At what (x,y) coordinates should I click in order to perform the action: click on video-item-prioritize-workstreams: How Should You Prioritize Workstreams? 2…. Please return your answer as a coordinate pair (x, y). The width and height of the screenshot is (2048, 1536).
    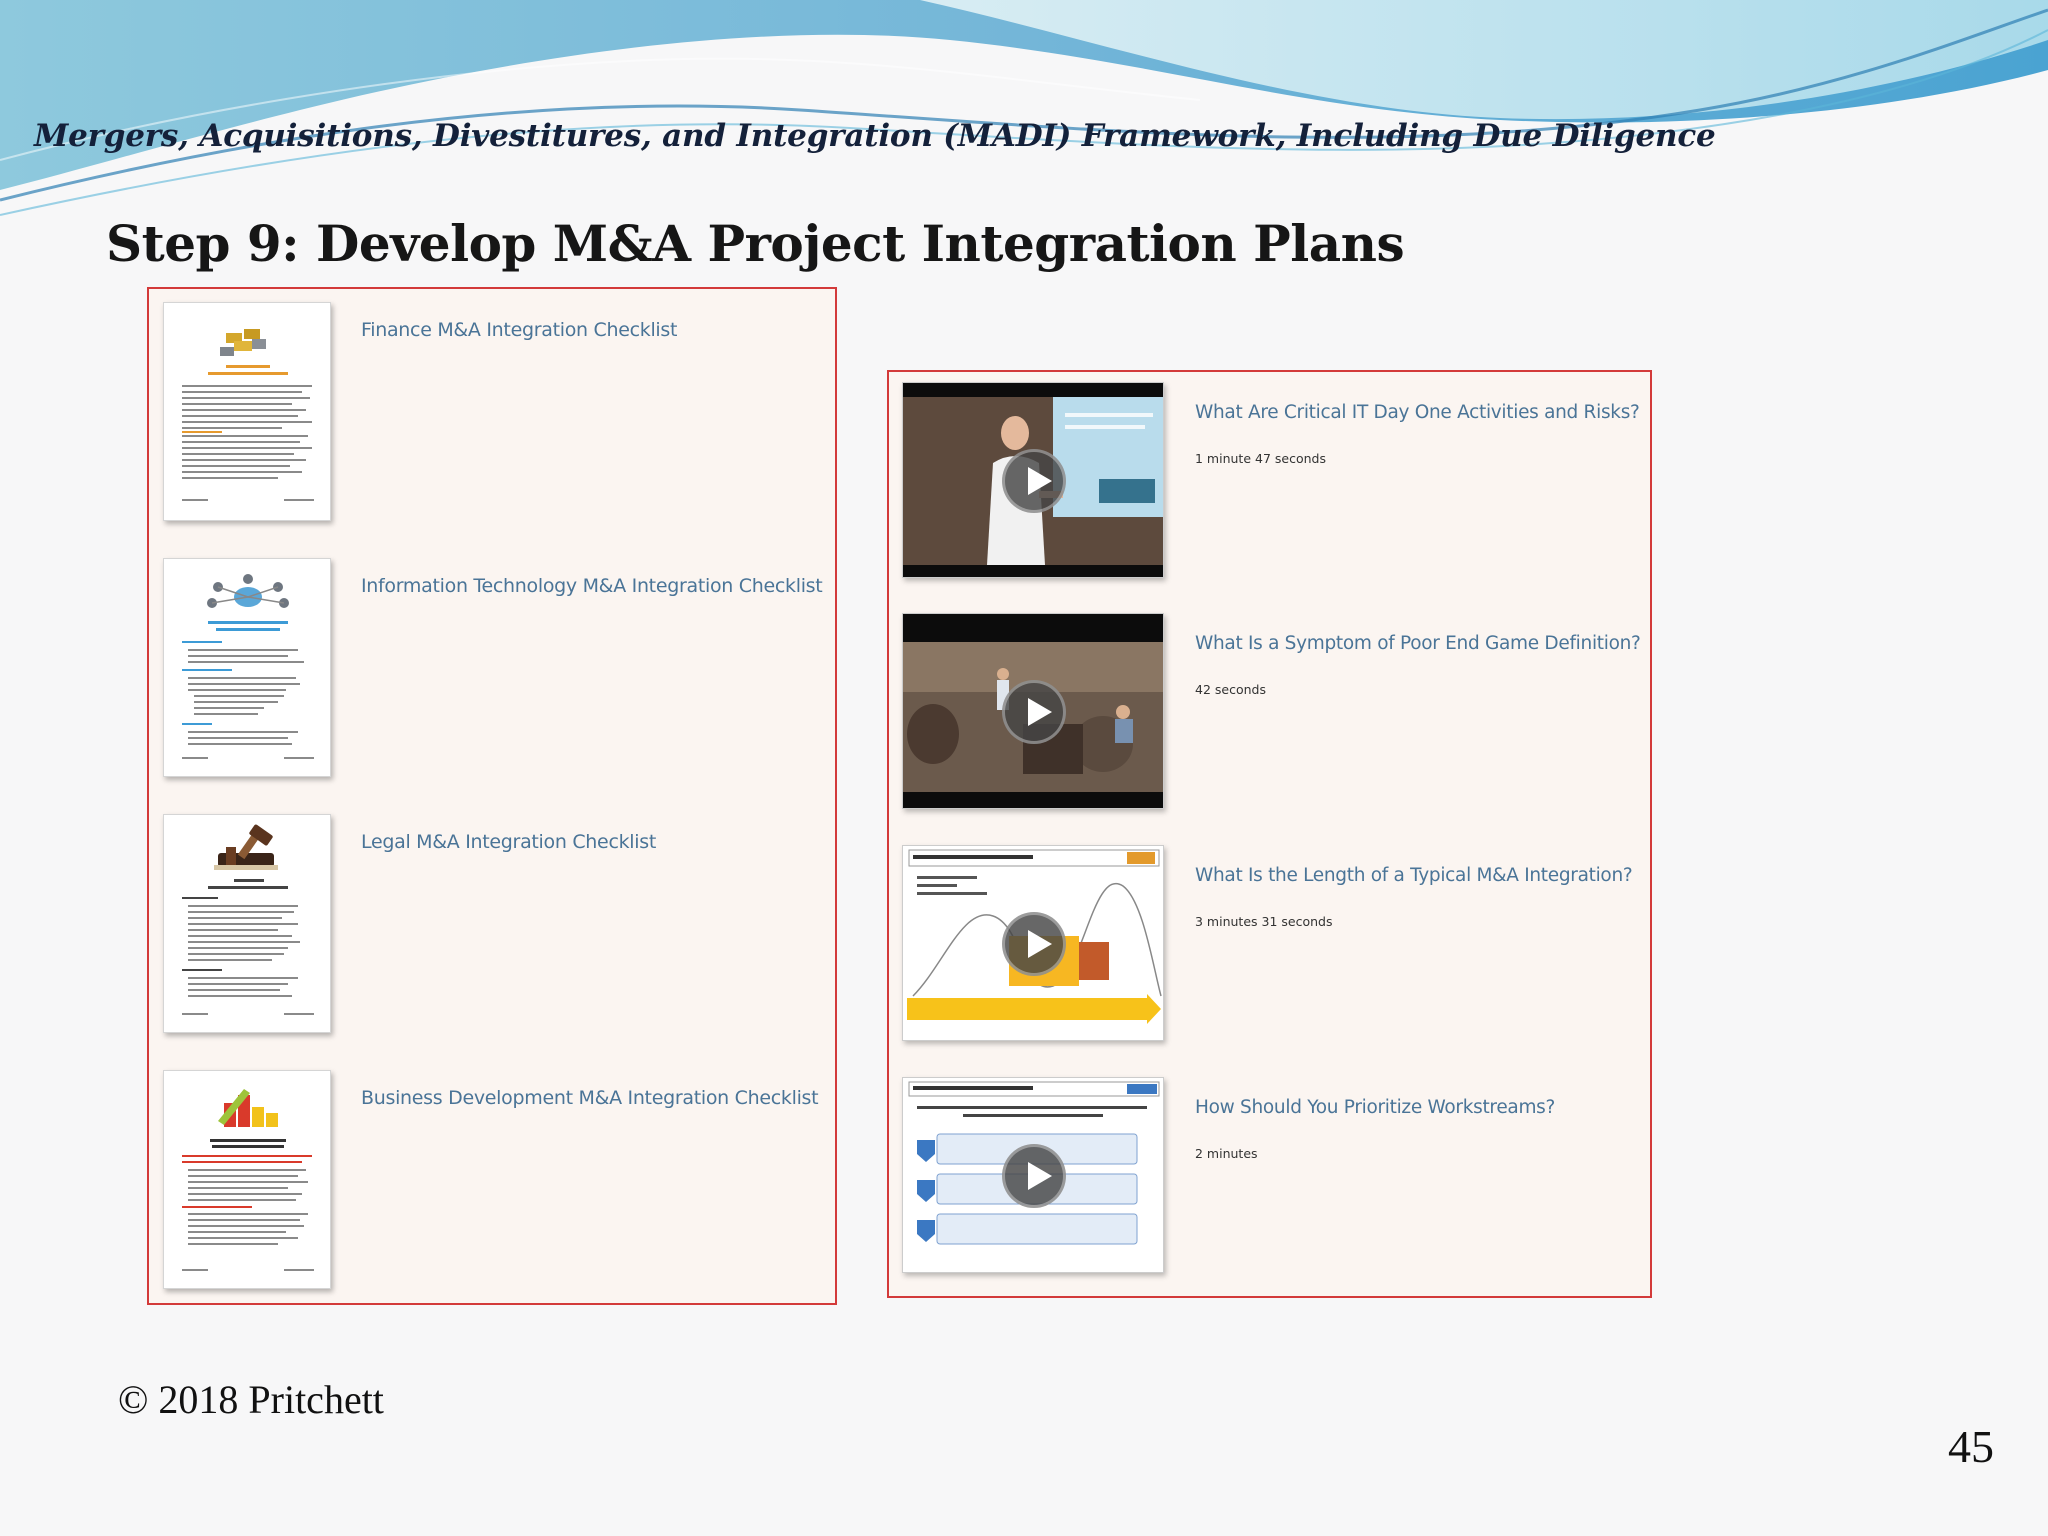
    Looking at the image, I should click on (1272, 1170).